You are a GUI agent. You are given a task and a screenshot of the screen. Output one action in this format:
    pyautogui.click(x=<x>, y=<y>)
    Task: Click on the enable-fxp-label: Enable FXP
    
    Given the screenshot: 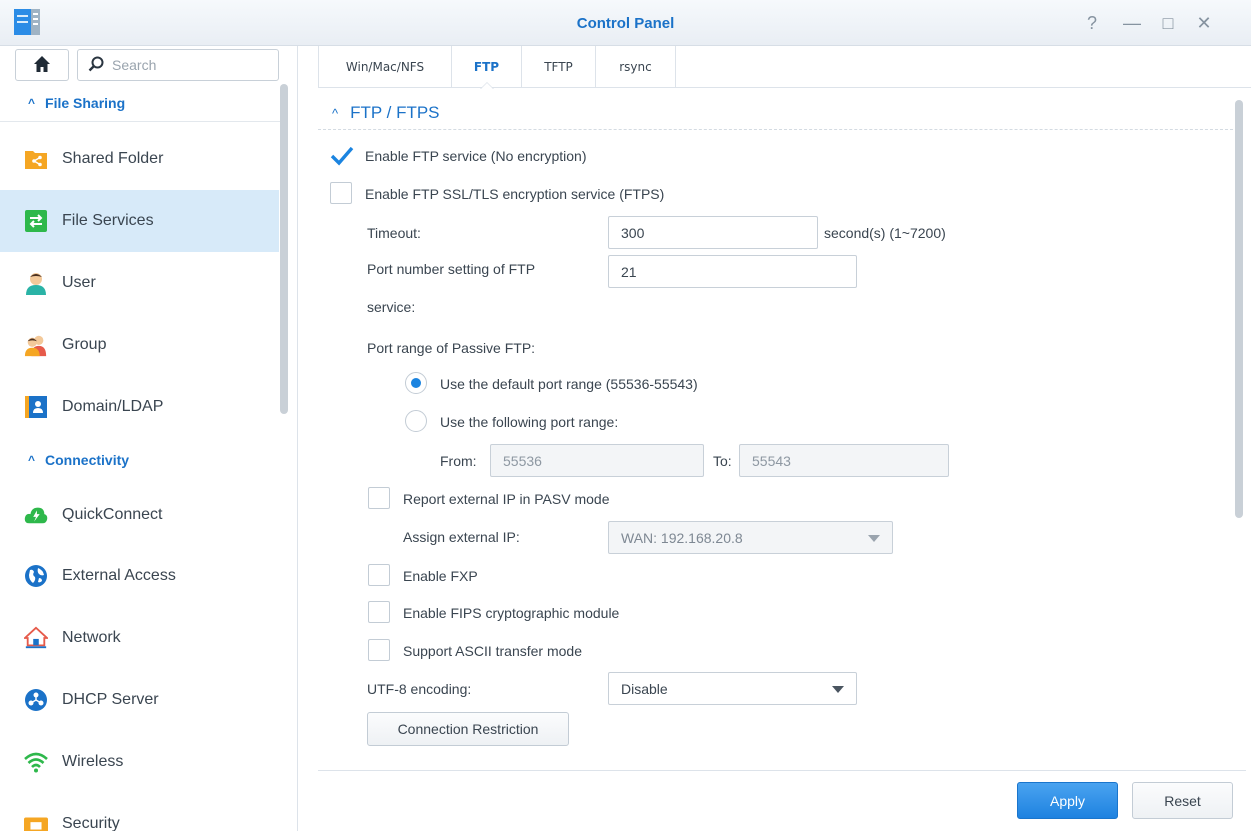 What is the action you would take?
    pyautogui.click(x=440, y=576)
    